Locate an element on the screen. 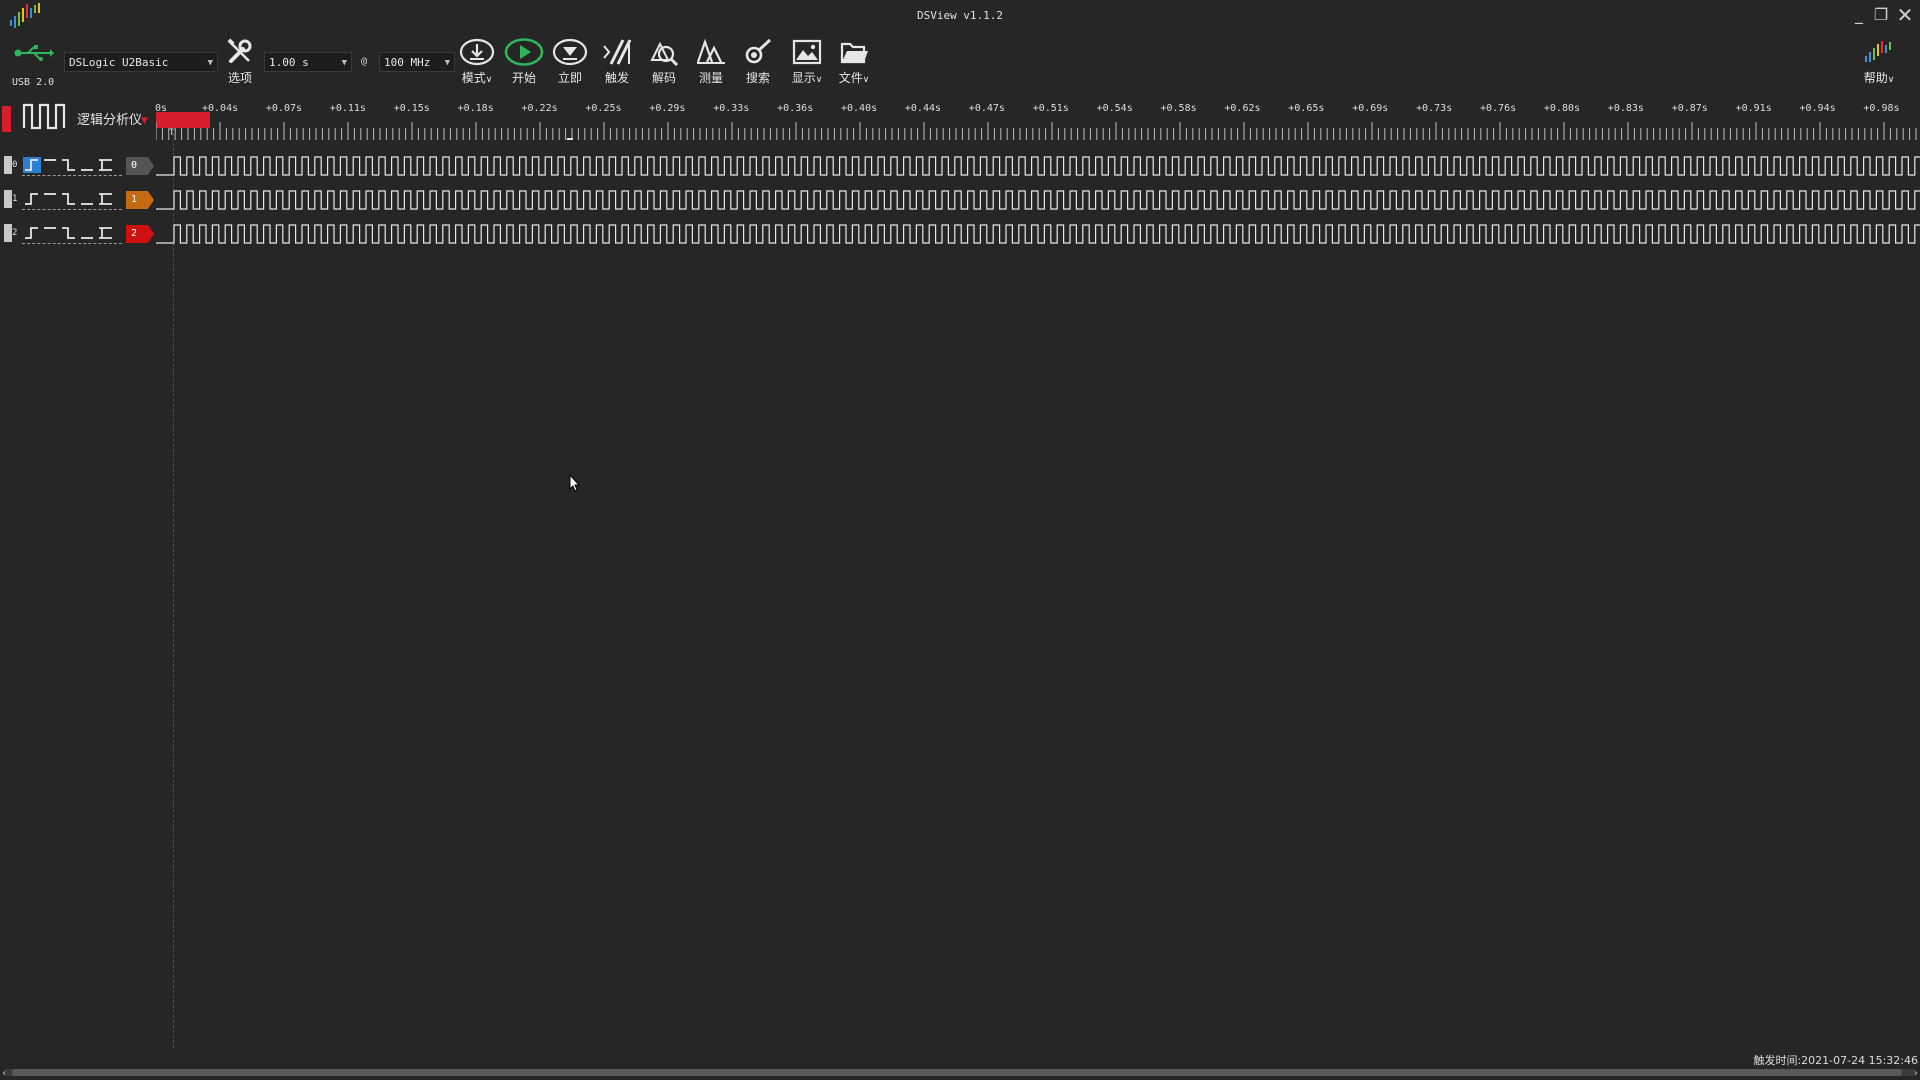 The height and width of the screenshot is (1080, 1920). help-label: 帮助∨ is located at coordinates (1879, 78).